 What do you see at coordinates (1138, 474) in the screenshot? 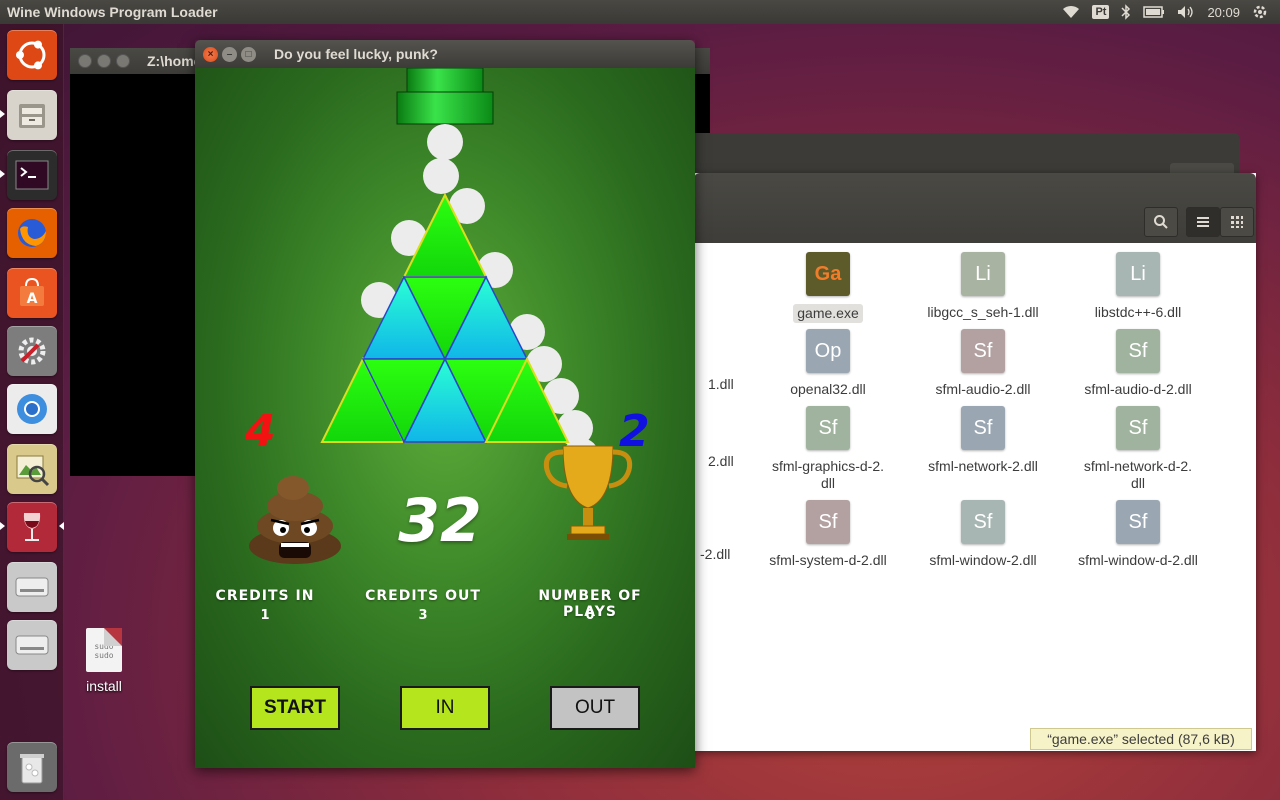
I see `file-name: sfml-network-d-2. dll` at bounding box center [1138, 474].